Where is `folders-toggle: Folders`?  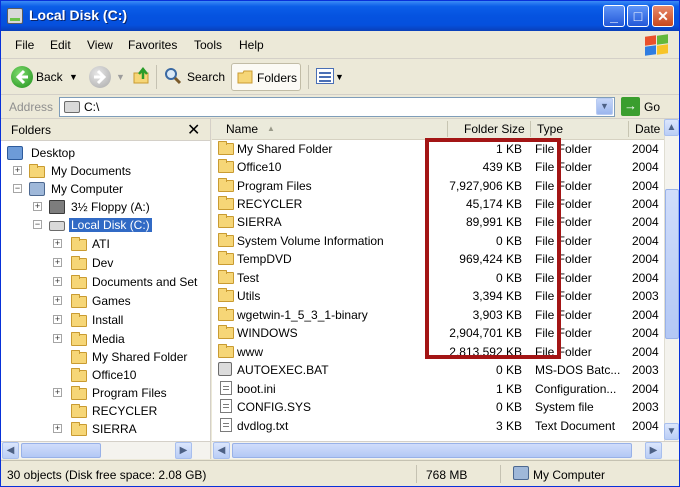 folders-toggle: Folders is located at coordinates (266, 77).